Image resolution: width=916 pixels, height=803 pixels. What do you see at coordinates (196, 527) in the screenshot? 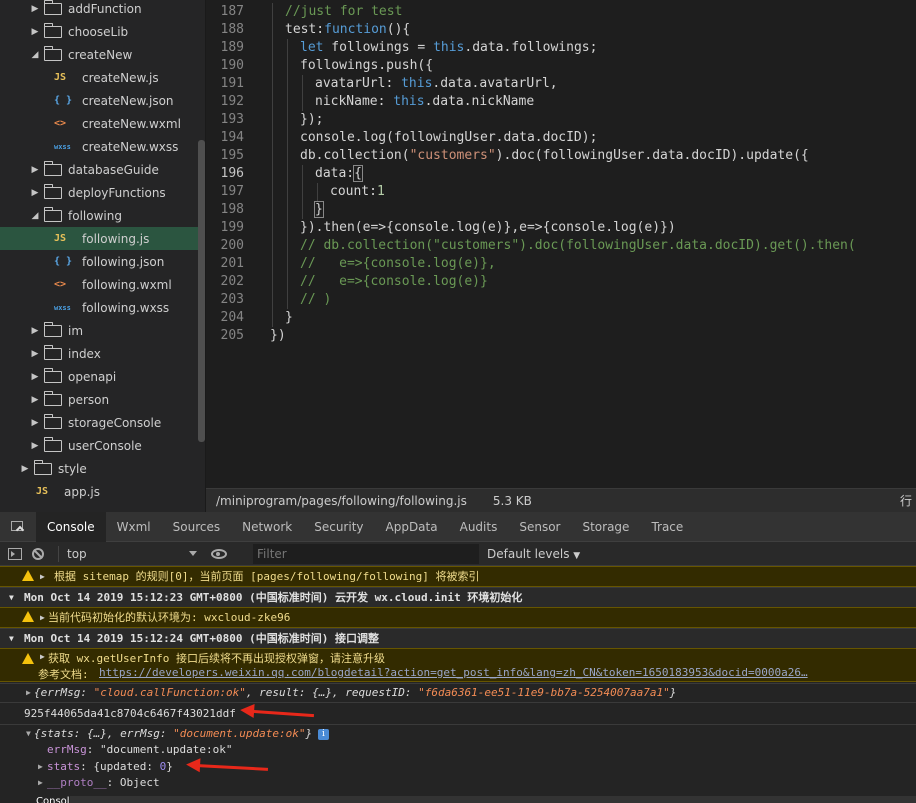
I see `tab-sources: Sources` at bounding box center [196, 527].